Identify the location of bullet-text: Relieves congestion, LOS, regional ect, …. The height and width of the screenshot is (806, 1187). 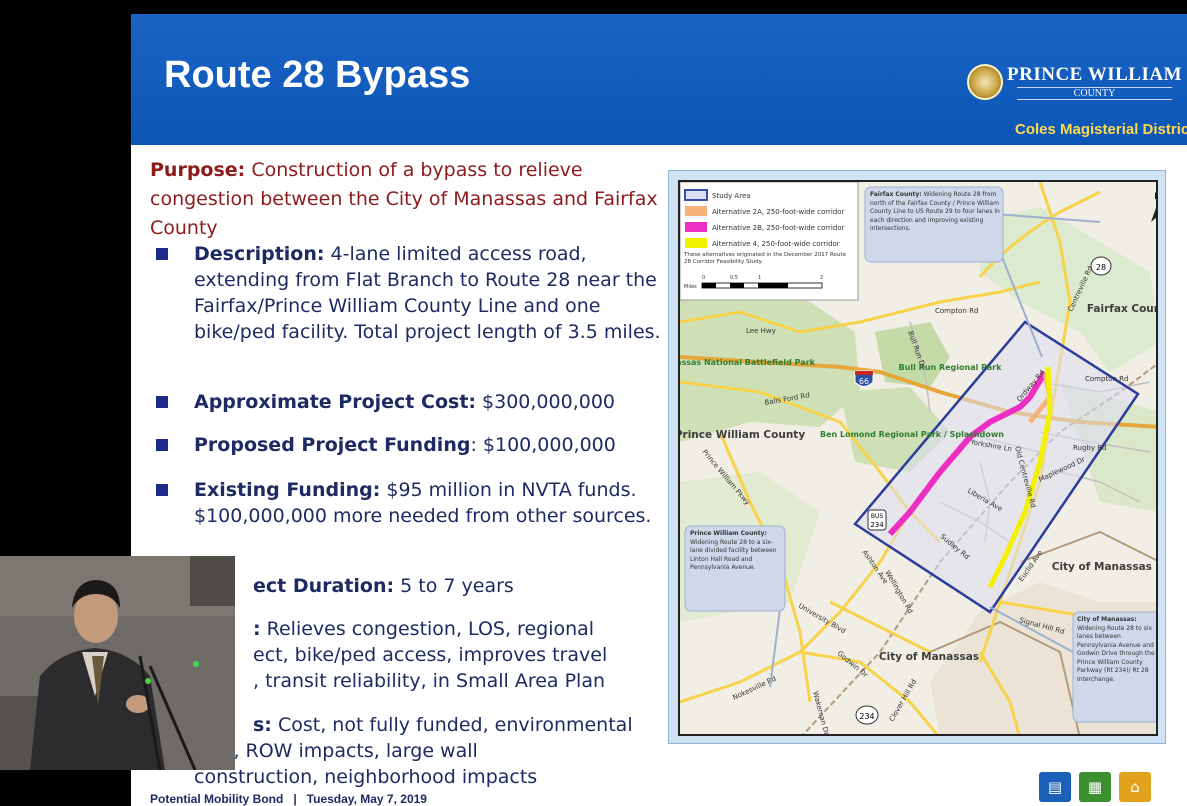
(430, 655).